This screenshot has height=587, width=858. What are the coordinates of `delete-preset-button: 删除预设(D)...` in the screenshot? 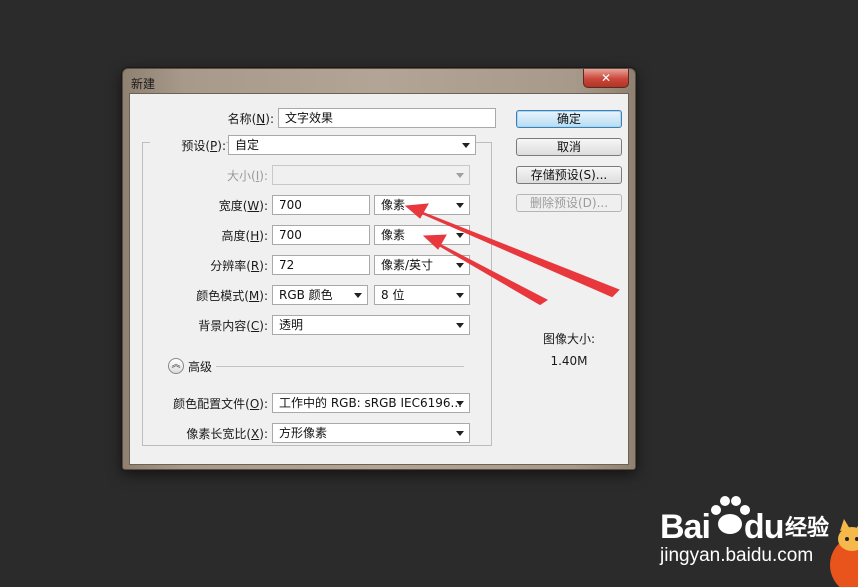 It's located at (569, 203).